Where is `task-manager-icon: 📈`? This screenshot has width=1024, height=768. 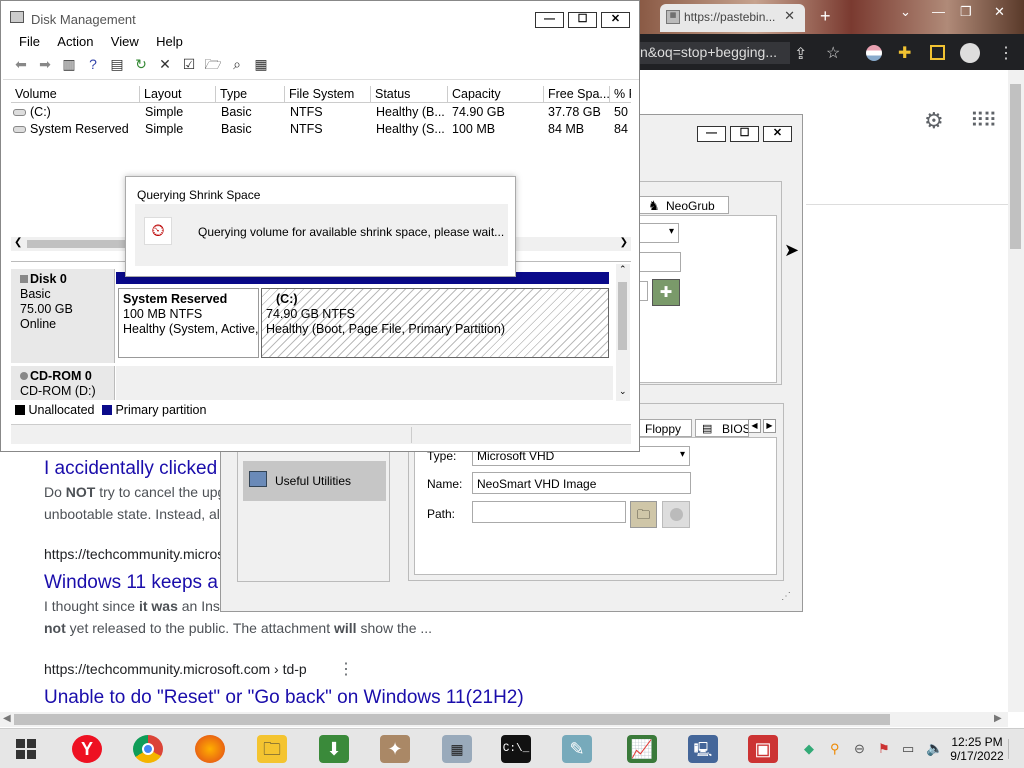
task-manager-icon: 📈 is located at coordinates (642, 749).